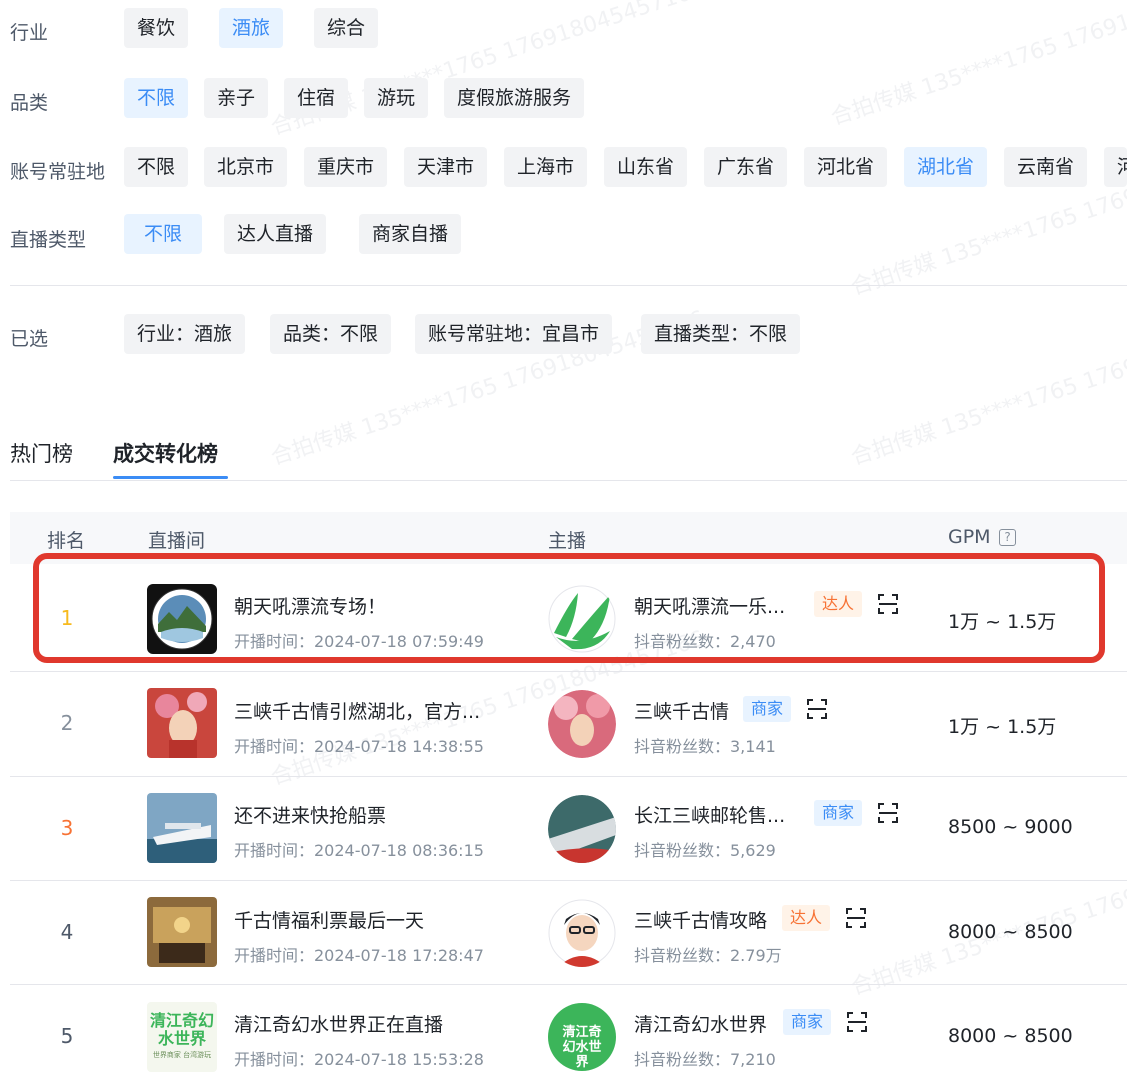 This screenshot has height=1080, width=1127. What do you see at coordinates (170, 477) in the screenshot?
I see `tab-active-indicator` at bounding box center [170, 477].